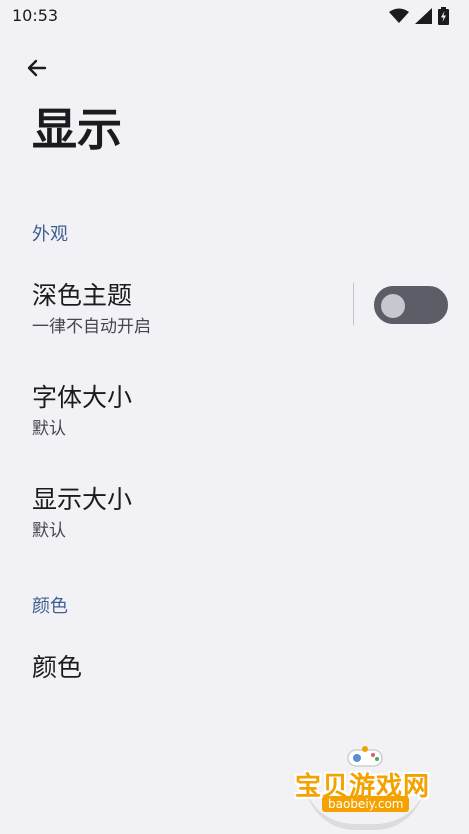  What do you see at coordinates (77, 129) in the screenshot?
I see `page-title: 显示` at bounding box center [77, 129].